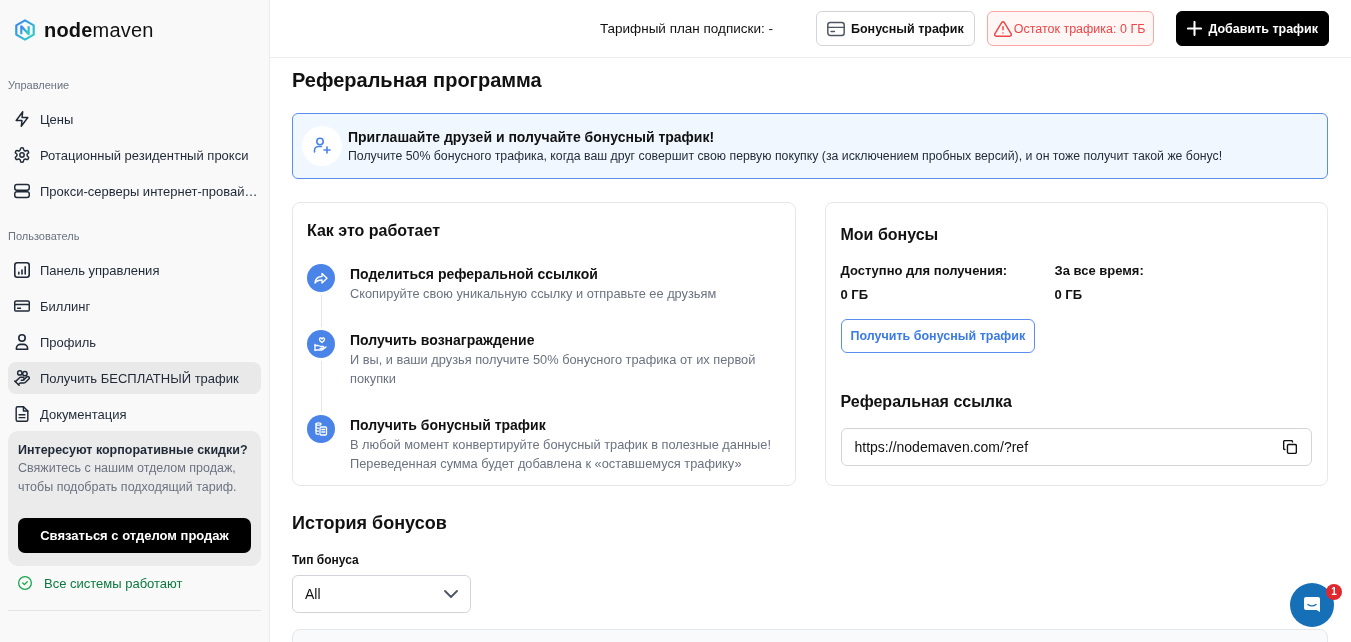 Image resolution: width=1351 pixels, height=642 pixels. What do you see at coordinates (1252, 28) in the screenshot?
I see `add-traffic-button: Добавить трафик` at bounding box center [1252, 28].